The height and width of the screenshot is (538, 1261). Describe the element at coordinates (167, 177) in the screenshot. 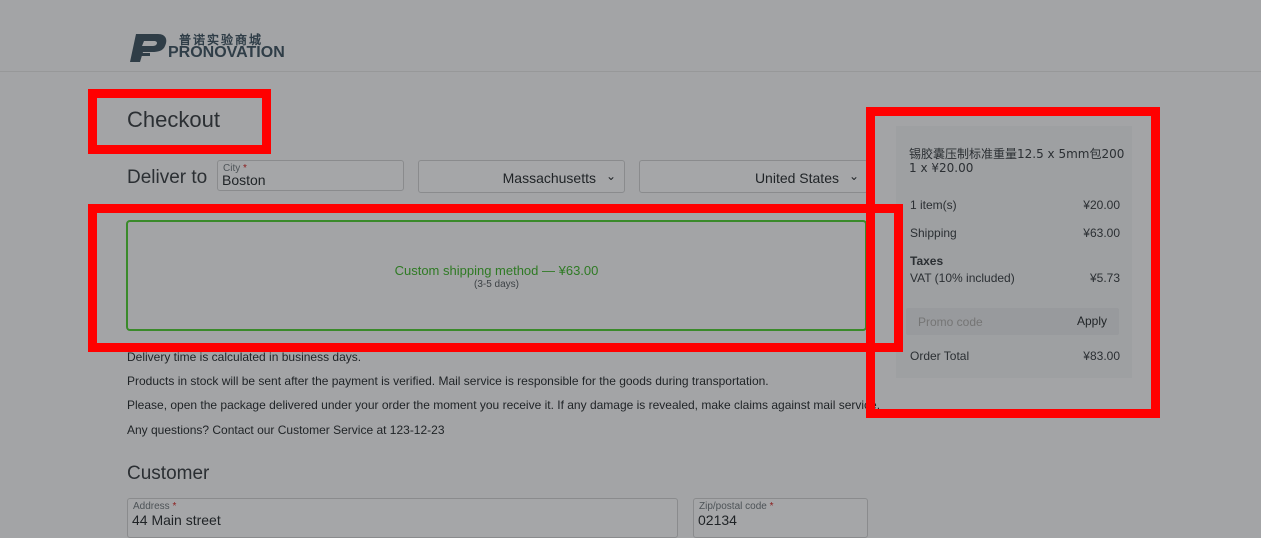

I see `deliver-to-label: Deliver to` at that location.